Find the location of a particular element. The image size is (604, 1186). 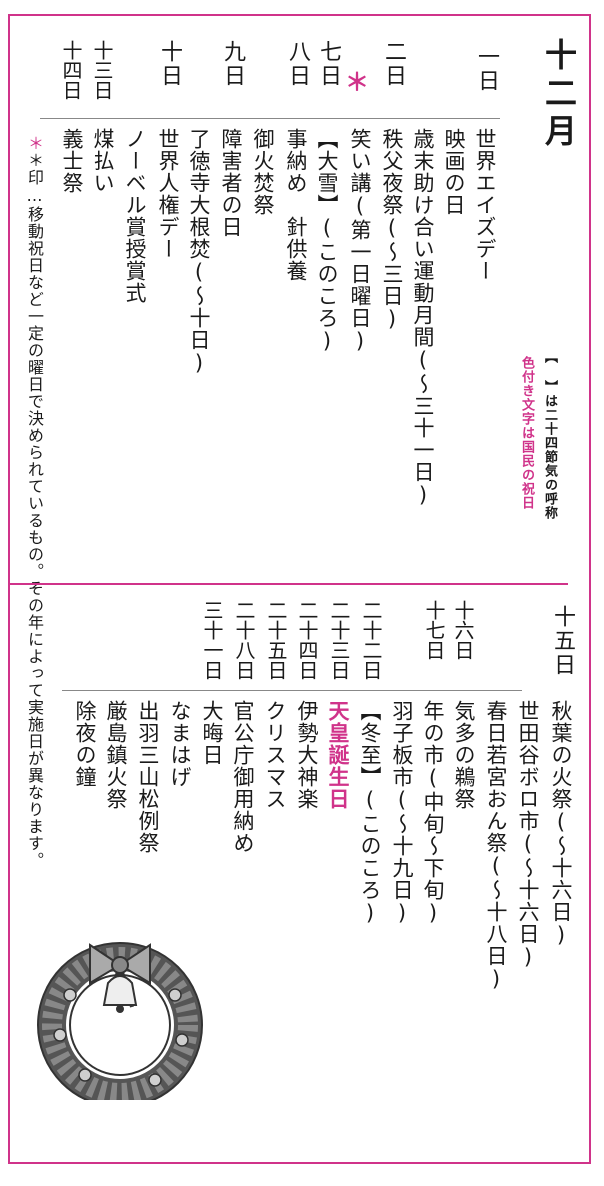

legend-color-note: 色付き文字は国民の祝日 is located at coordinates (526, 433).